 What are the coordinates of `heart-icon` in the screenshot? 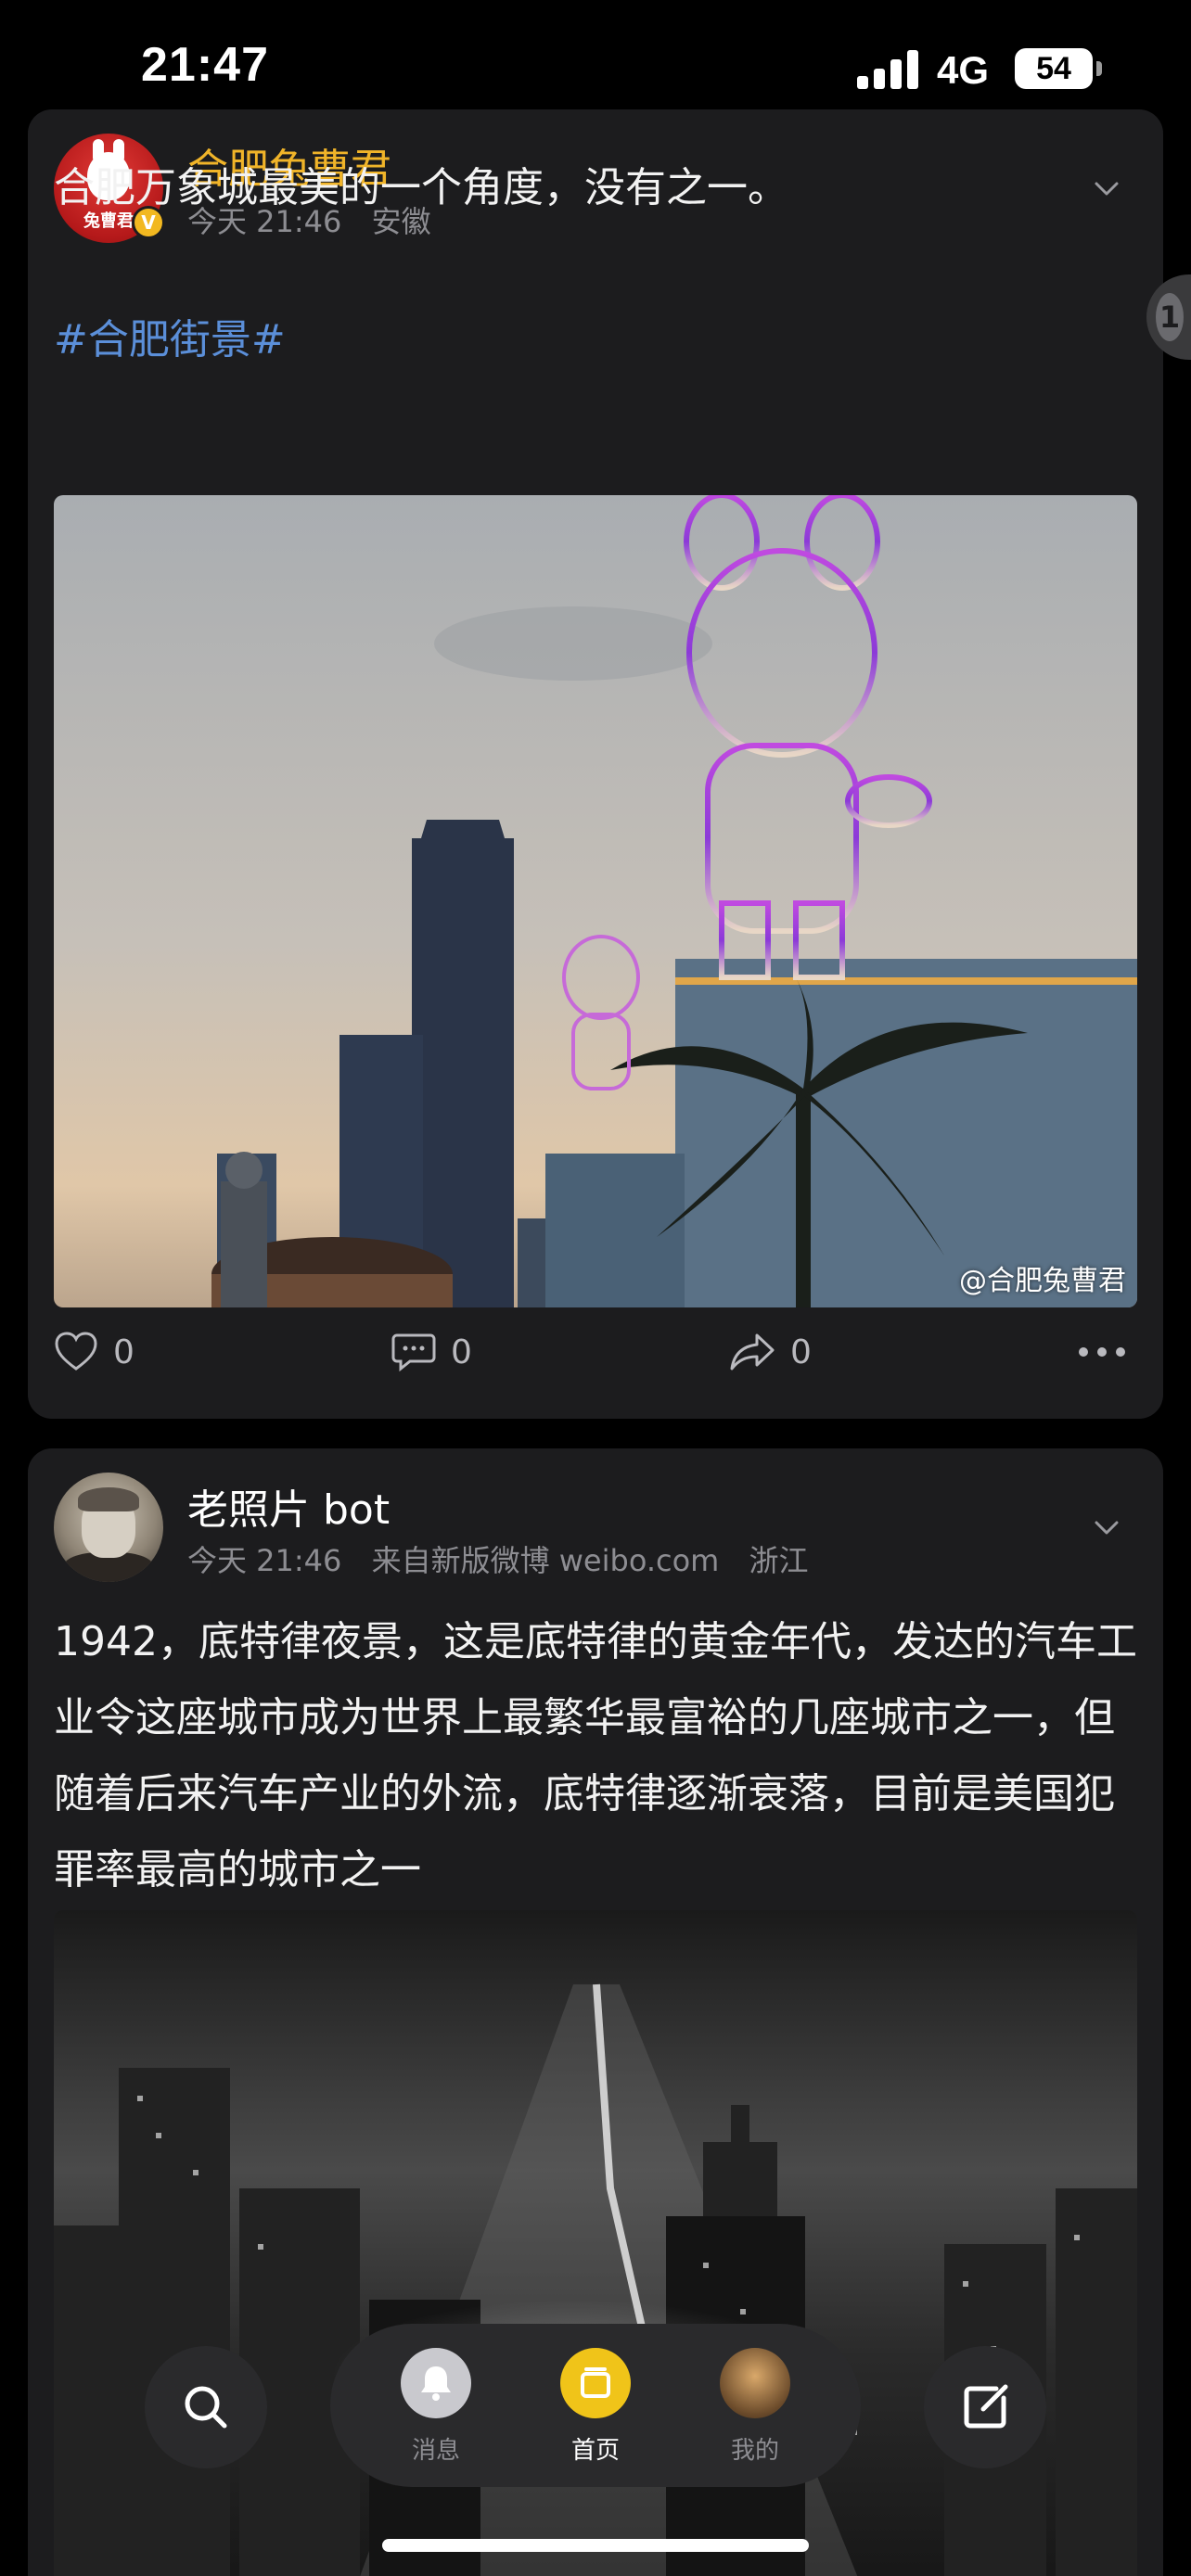 It's located at (76, 1351).